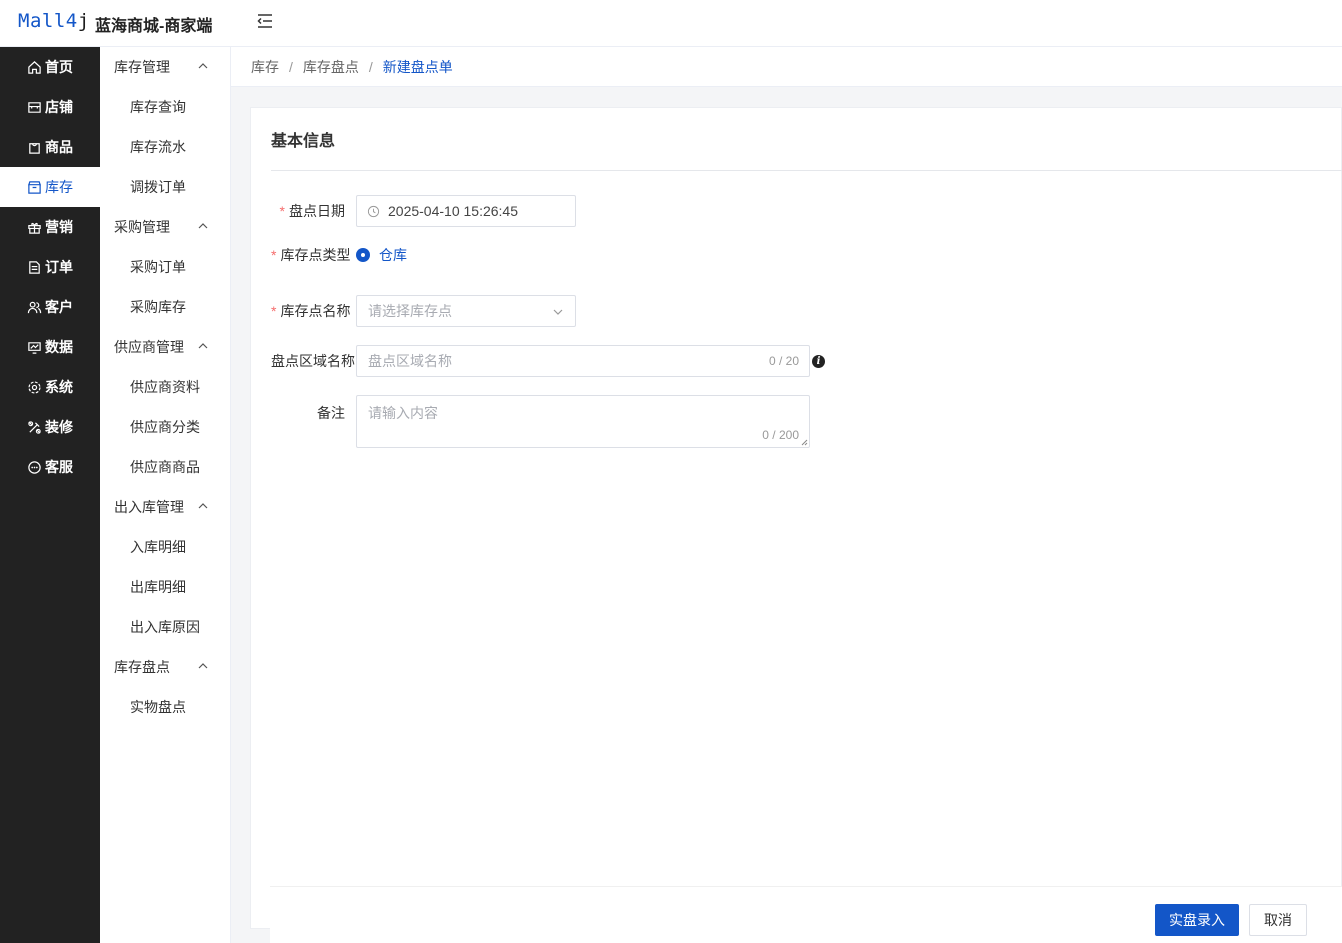  I want to click on chat-icon, so click(34, 467).